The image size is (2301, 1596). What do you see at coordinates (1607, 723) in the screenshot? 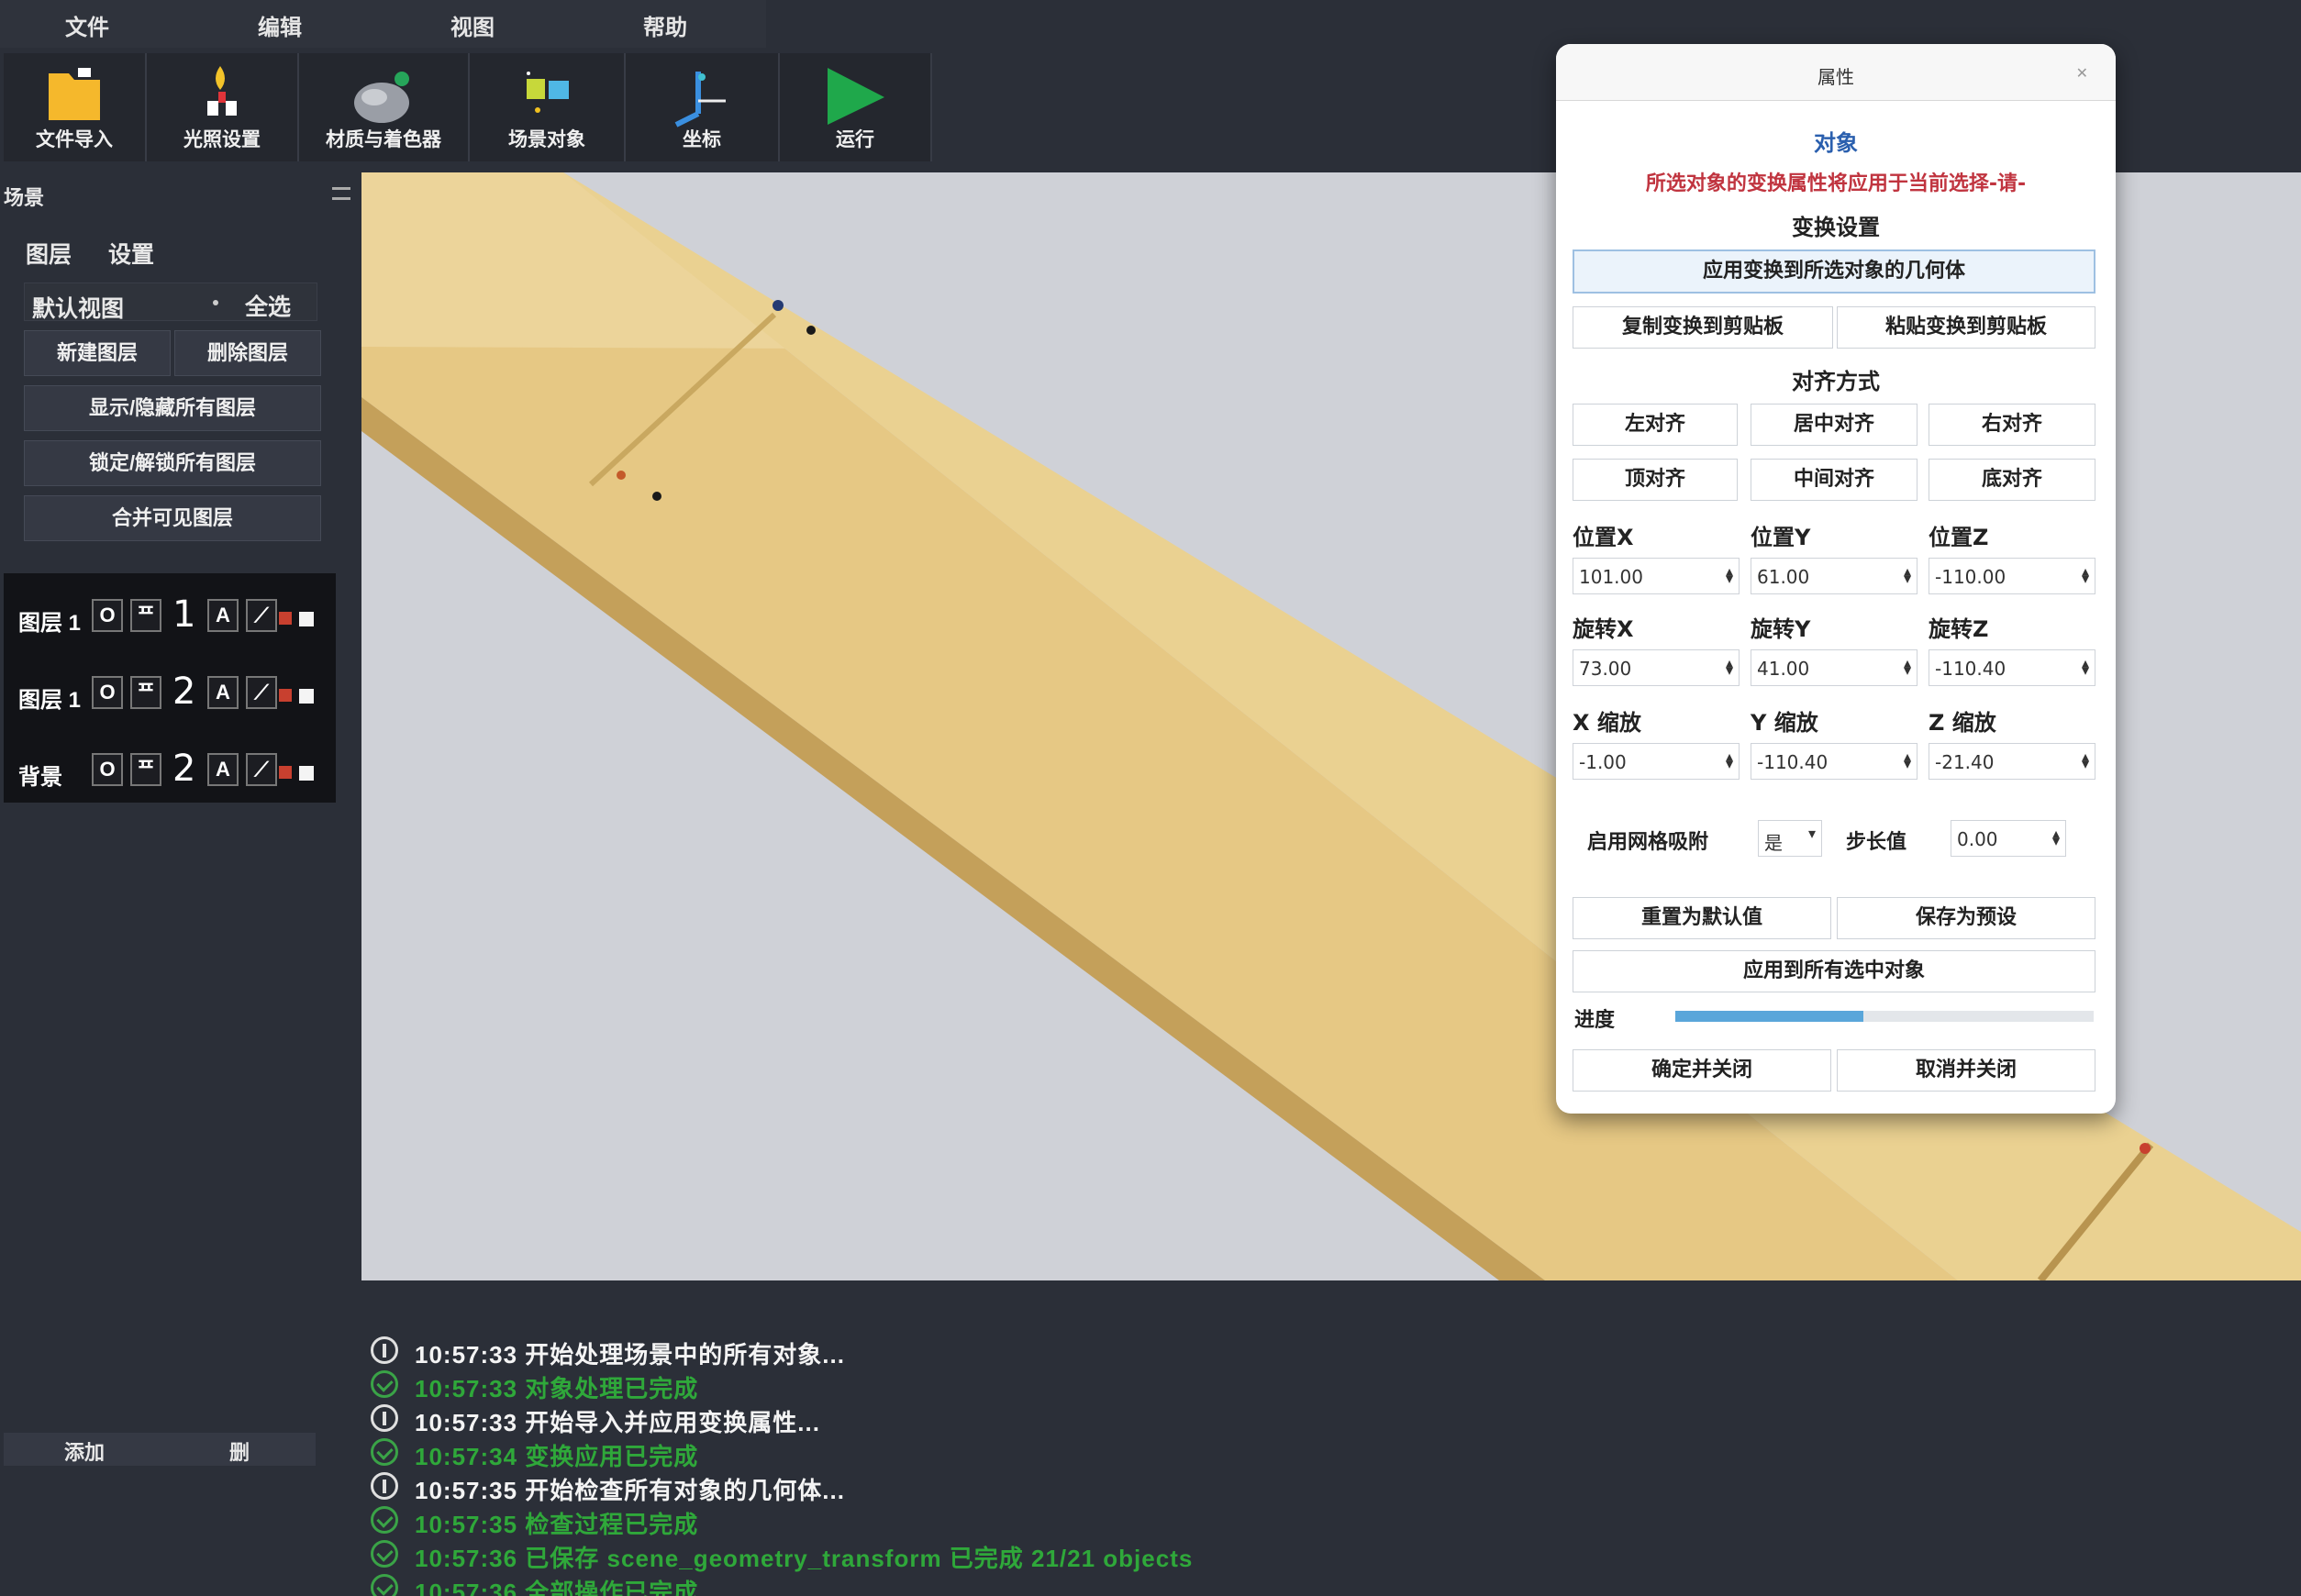
I see `field-label: X 缩放` at bounding box center [1607, 723].